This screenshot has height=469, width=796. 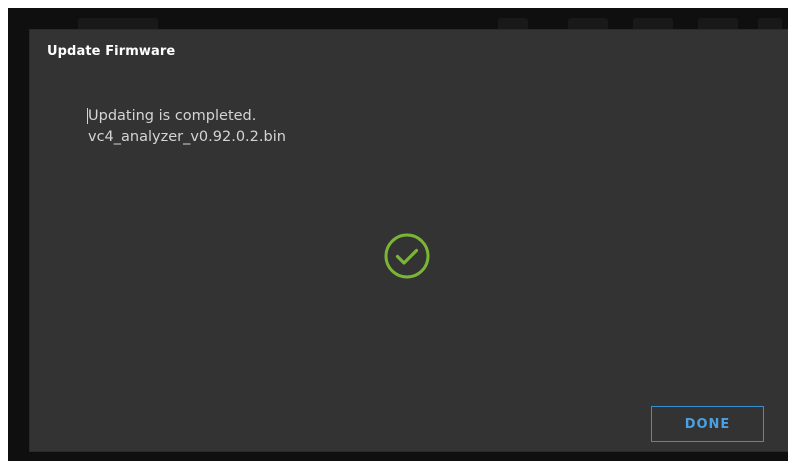 I want to click on dialog-title: Update Firmware, so click(x=111, y=51).